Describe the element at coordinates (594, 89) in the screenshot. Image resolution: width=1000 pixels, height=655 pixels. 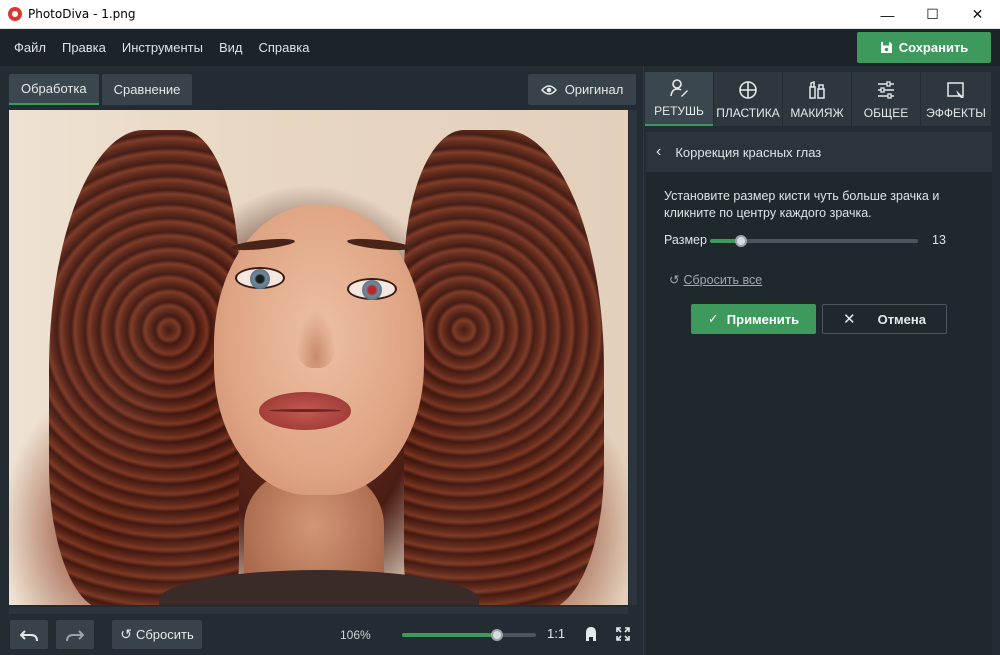
I see `original-button-label: Оригинал` at that location.